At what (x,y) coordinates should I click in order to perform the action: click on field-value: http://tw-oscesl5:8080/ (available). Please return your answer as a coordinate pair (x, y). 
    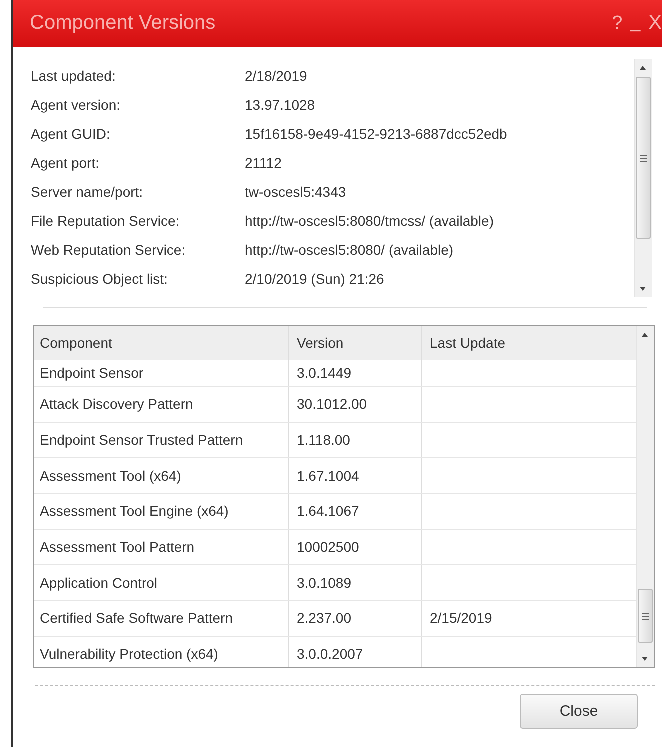
    Looking at the image, I should click on (349, 250).